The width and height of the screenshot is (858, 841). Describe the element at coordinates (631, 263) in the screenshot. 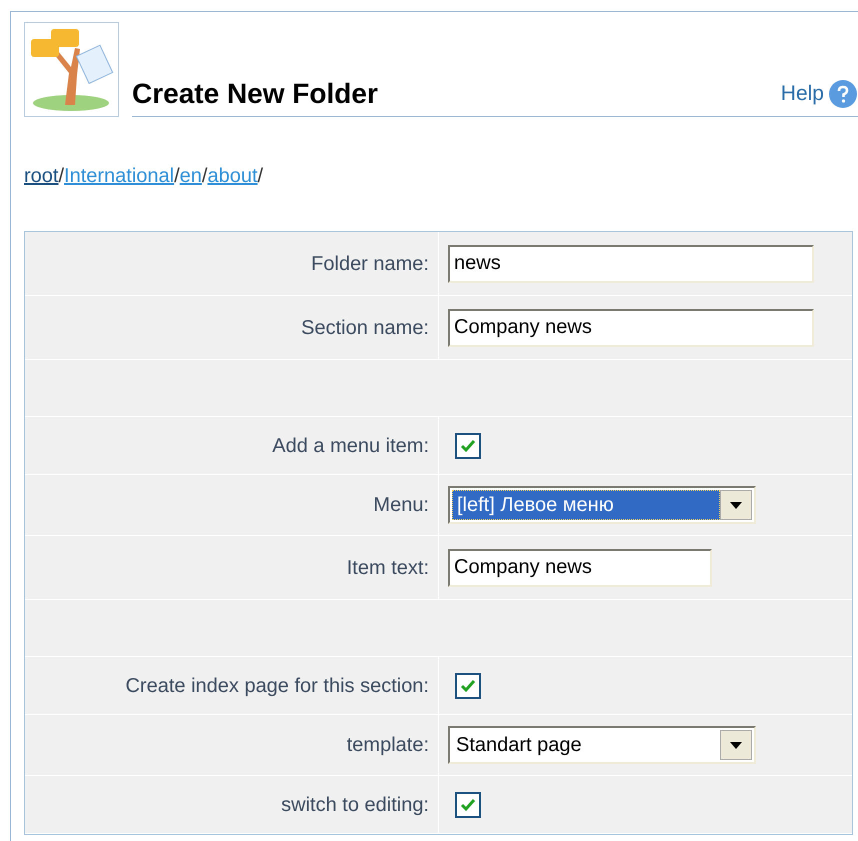

I see `text-input-field: news` at that location.